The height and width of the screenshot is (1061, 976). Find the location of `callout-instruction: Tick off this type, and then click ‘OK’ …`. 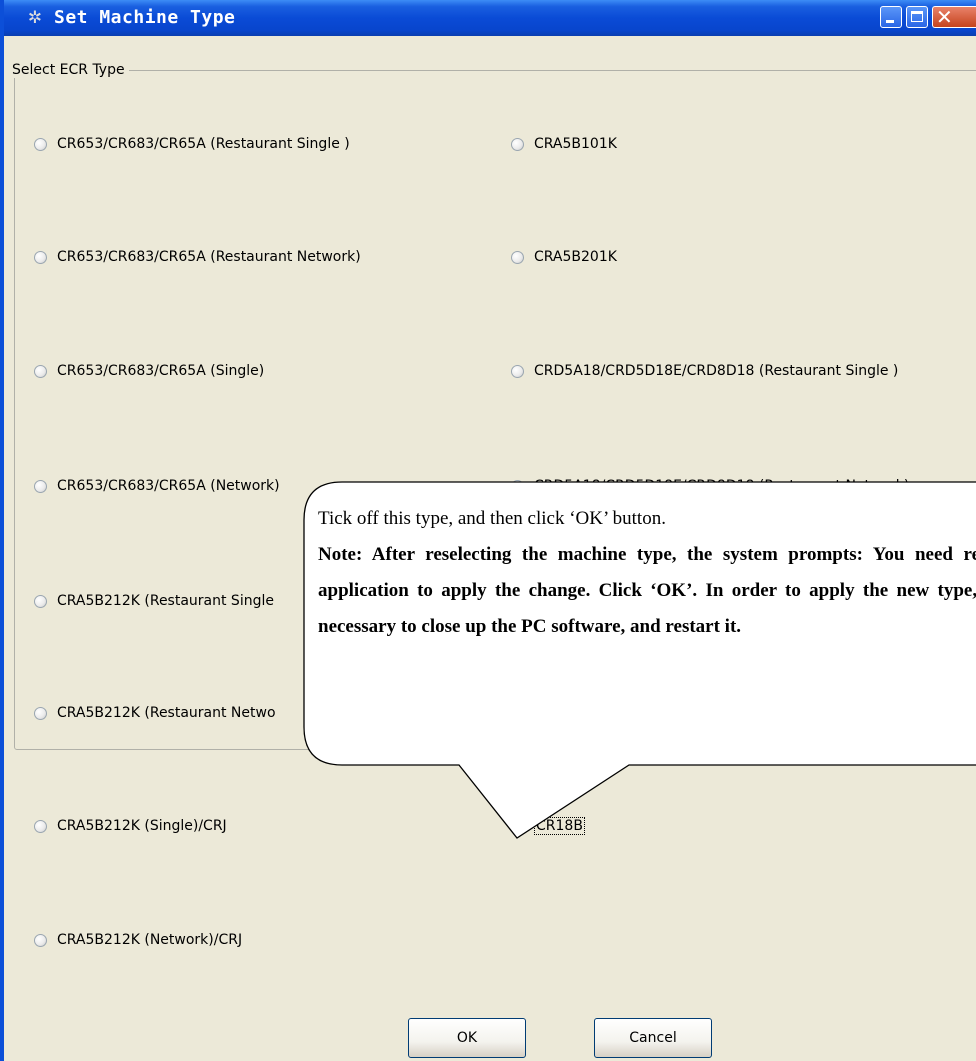

callout-instruction: Tick off this type, and then click ‘OK’ … is located at coordinates (492, 518).